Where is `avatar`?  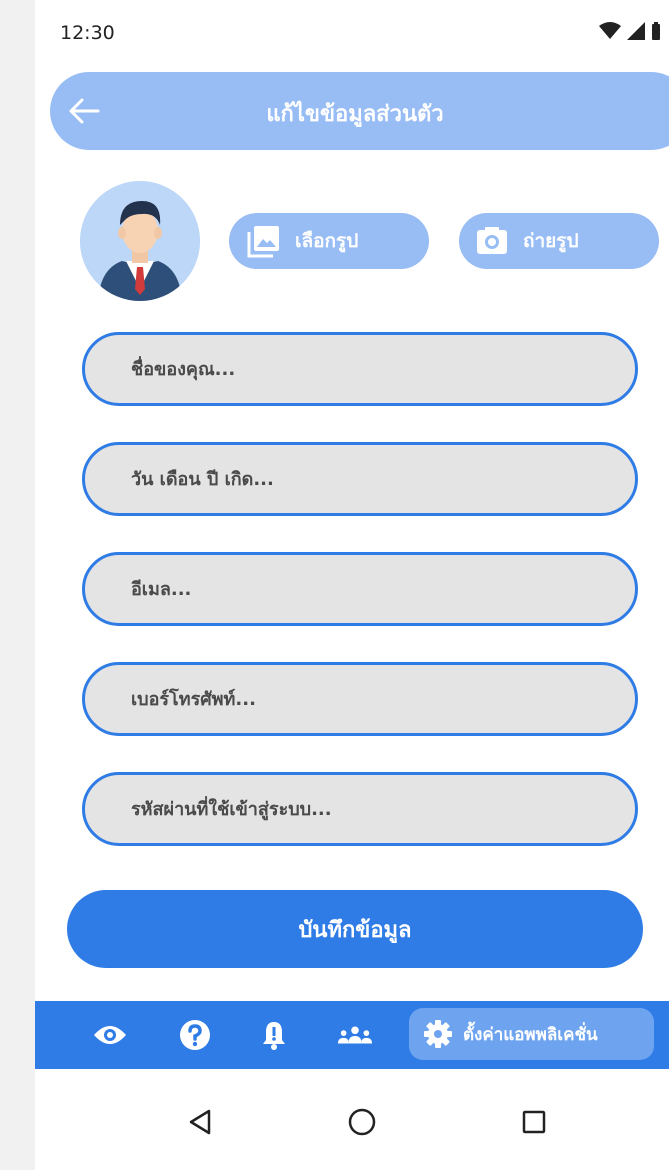 avatar is located at coordinates (140, 241).